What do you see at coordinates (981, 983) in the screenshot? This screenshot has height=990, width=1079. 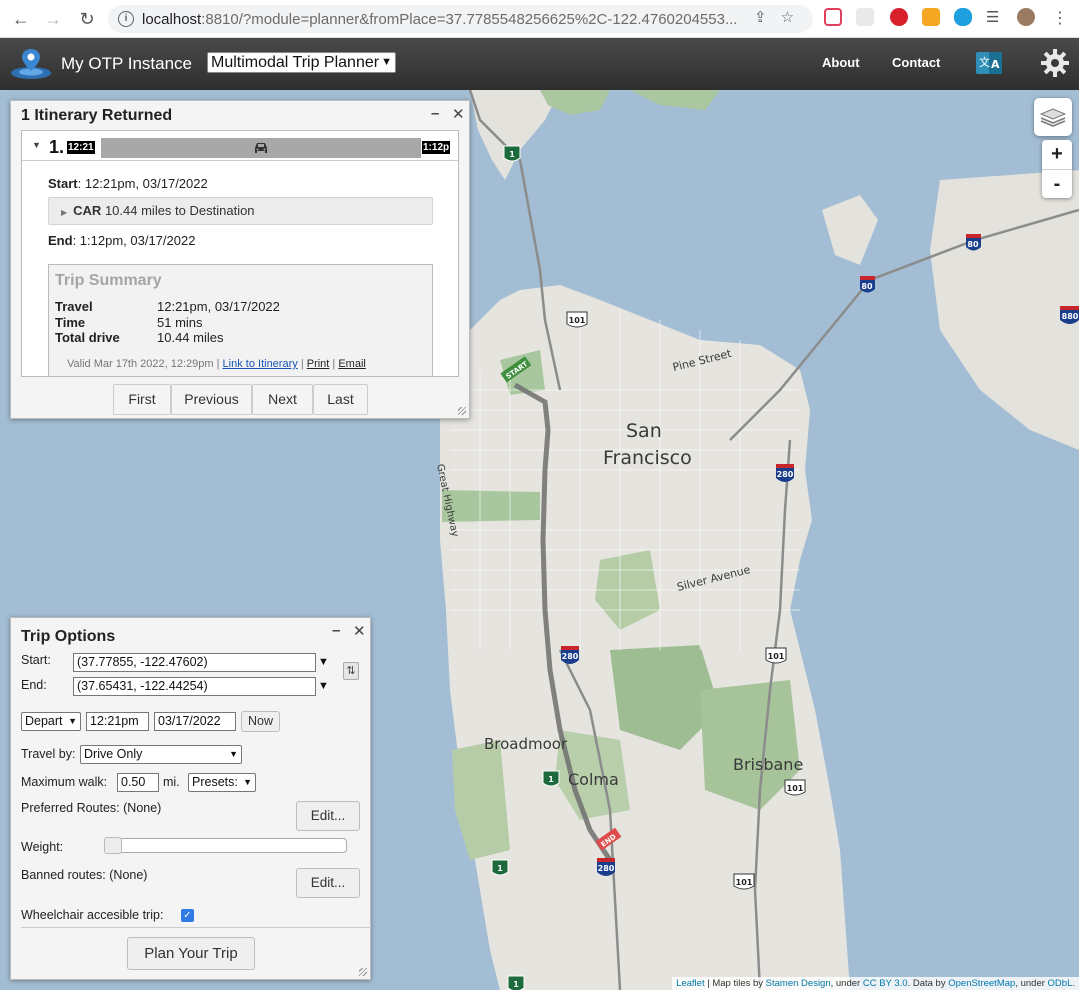 I see `osm-link: OpenStreetMap` at bounding box center [981, 983].